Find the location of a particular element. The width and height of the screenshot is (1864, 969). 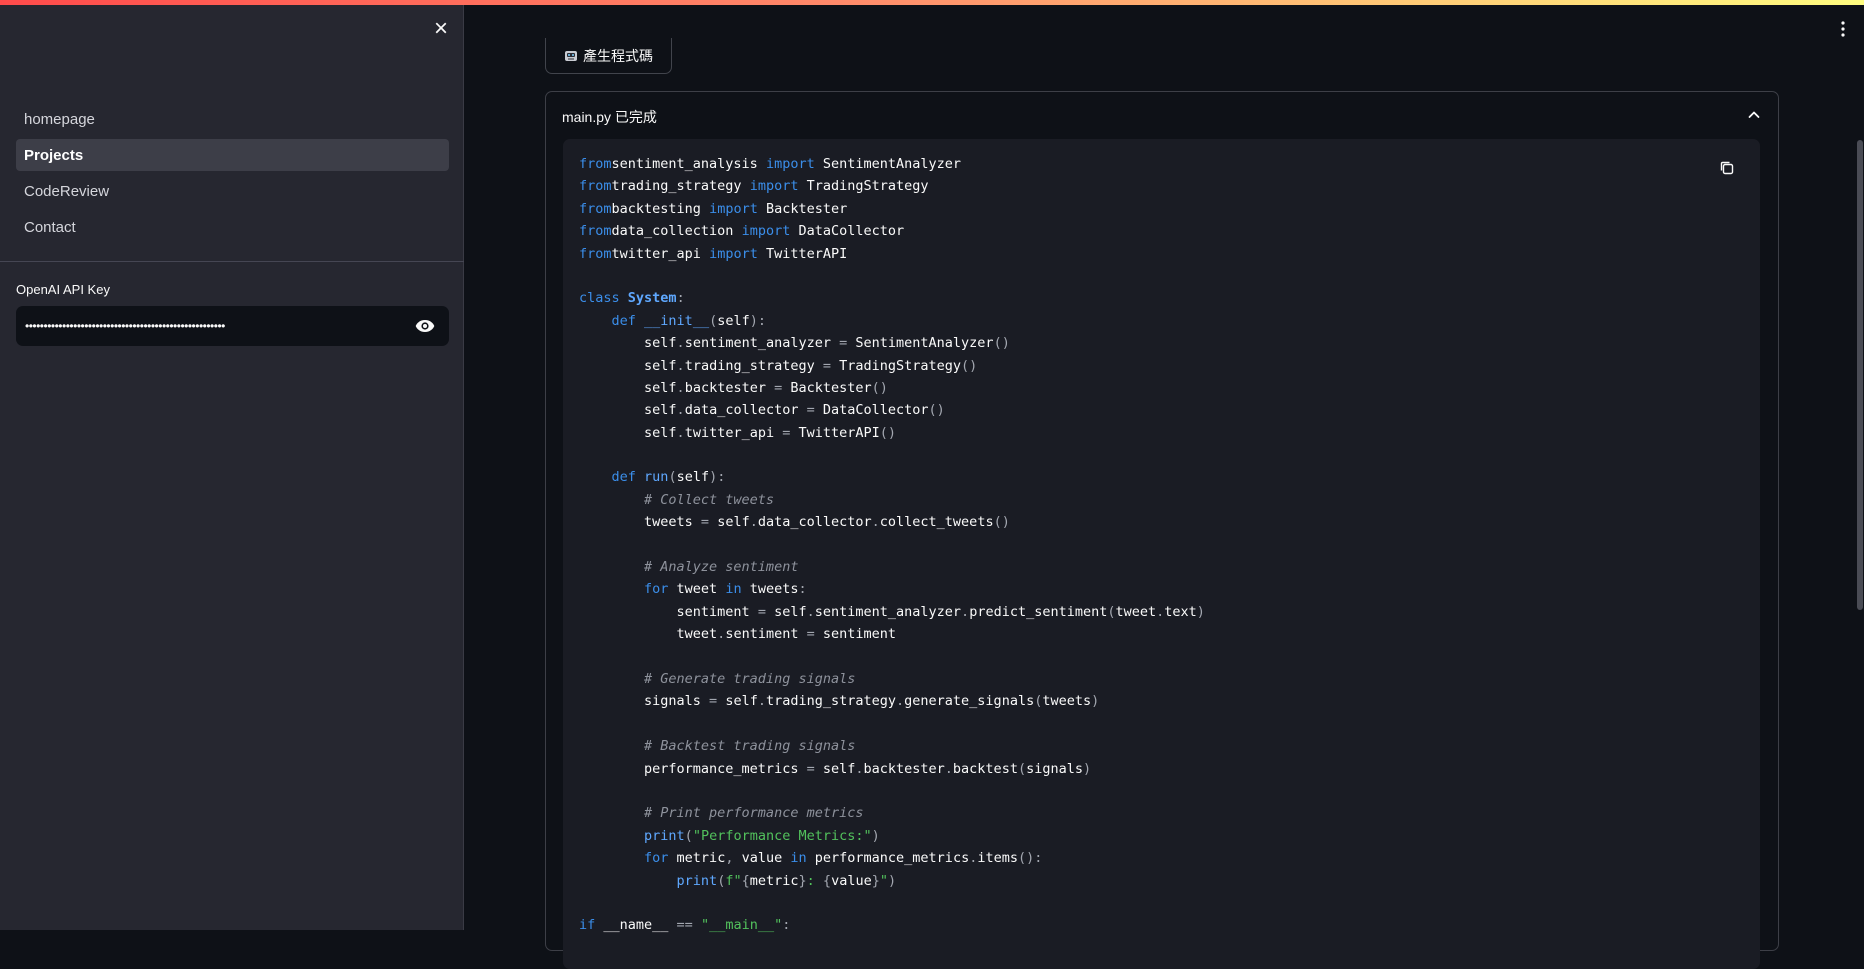

close-icon: × is located at coordinates (440, 28).